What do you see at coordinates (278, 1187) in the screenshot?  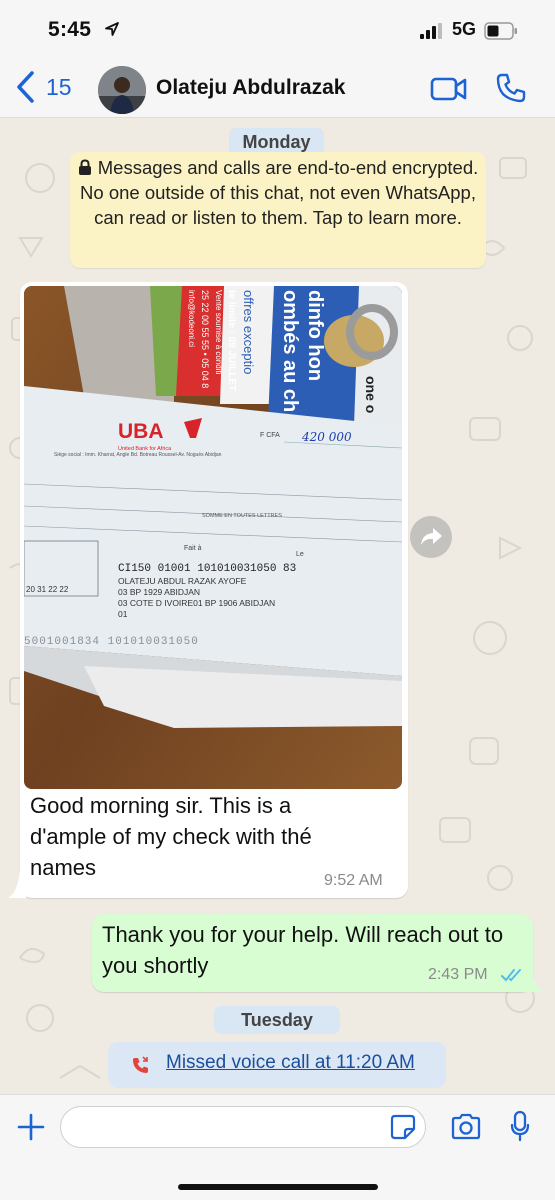 I see `home-indicator` at bounding box center [278, 1187].